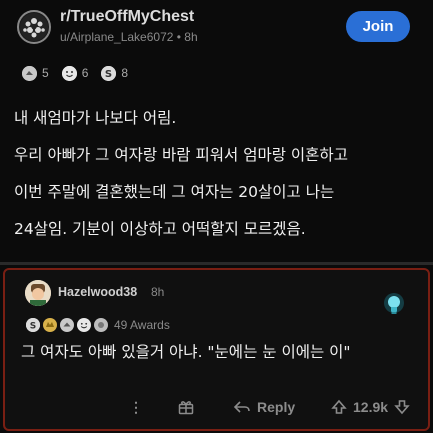 The width and height of the screenshot is (433, 433). Describe the element at coordinates (339, 407) in the screenshot. I see `upvote-icon` at that location.